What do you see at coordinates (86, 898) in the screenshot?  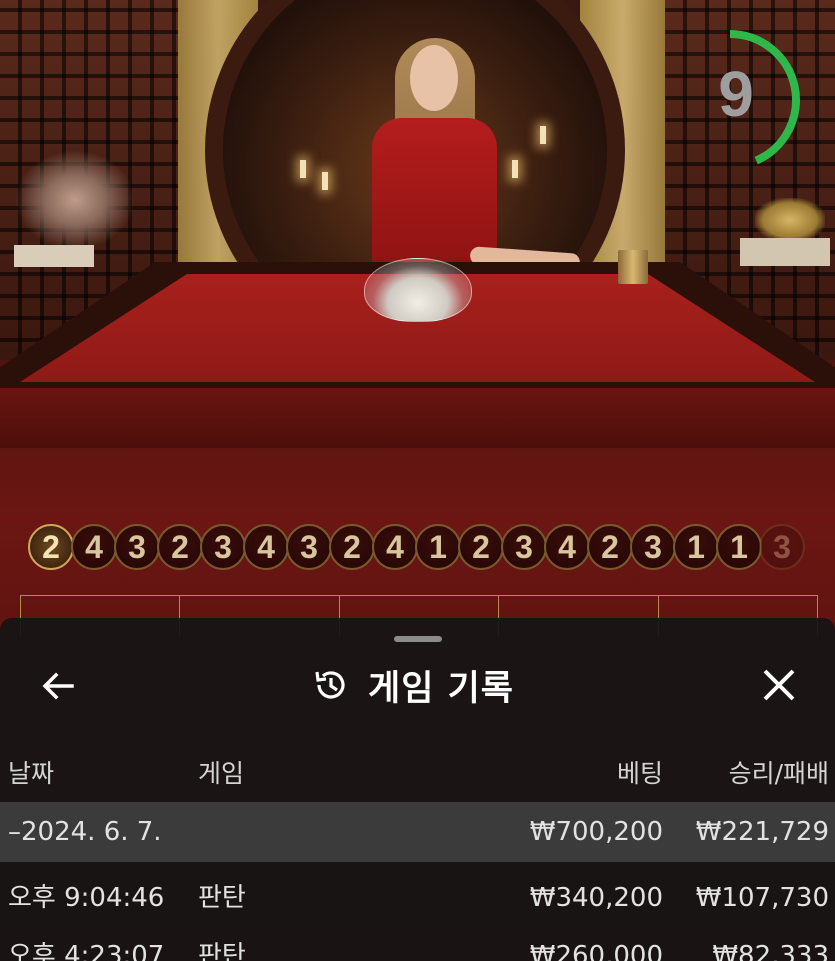 I see `row-time: 오후 9:04:46` at bounding box center [86, 898].